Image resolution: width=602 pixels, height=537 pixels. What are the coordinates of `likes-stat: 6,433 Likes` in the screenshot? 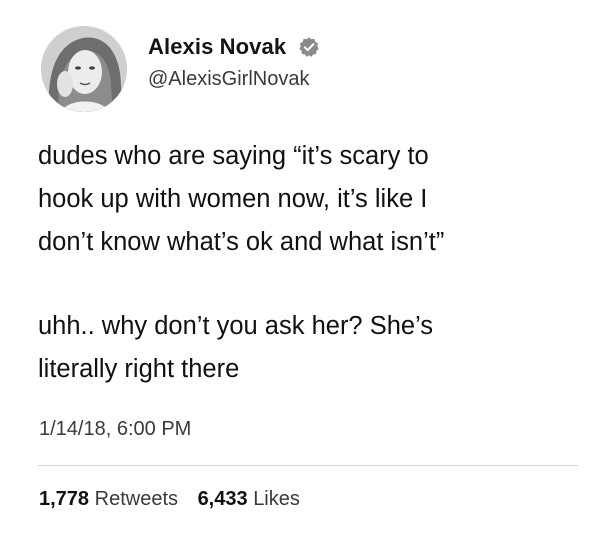 It's located at (249, 499).